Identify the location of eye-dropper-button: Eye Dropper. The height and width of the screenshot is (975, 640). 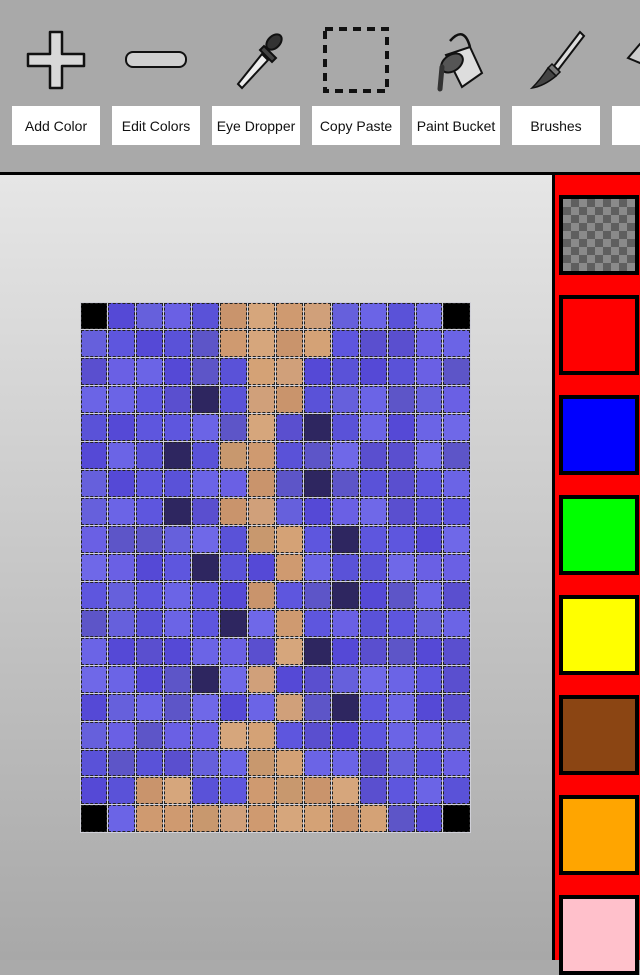
(256, 125).